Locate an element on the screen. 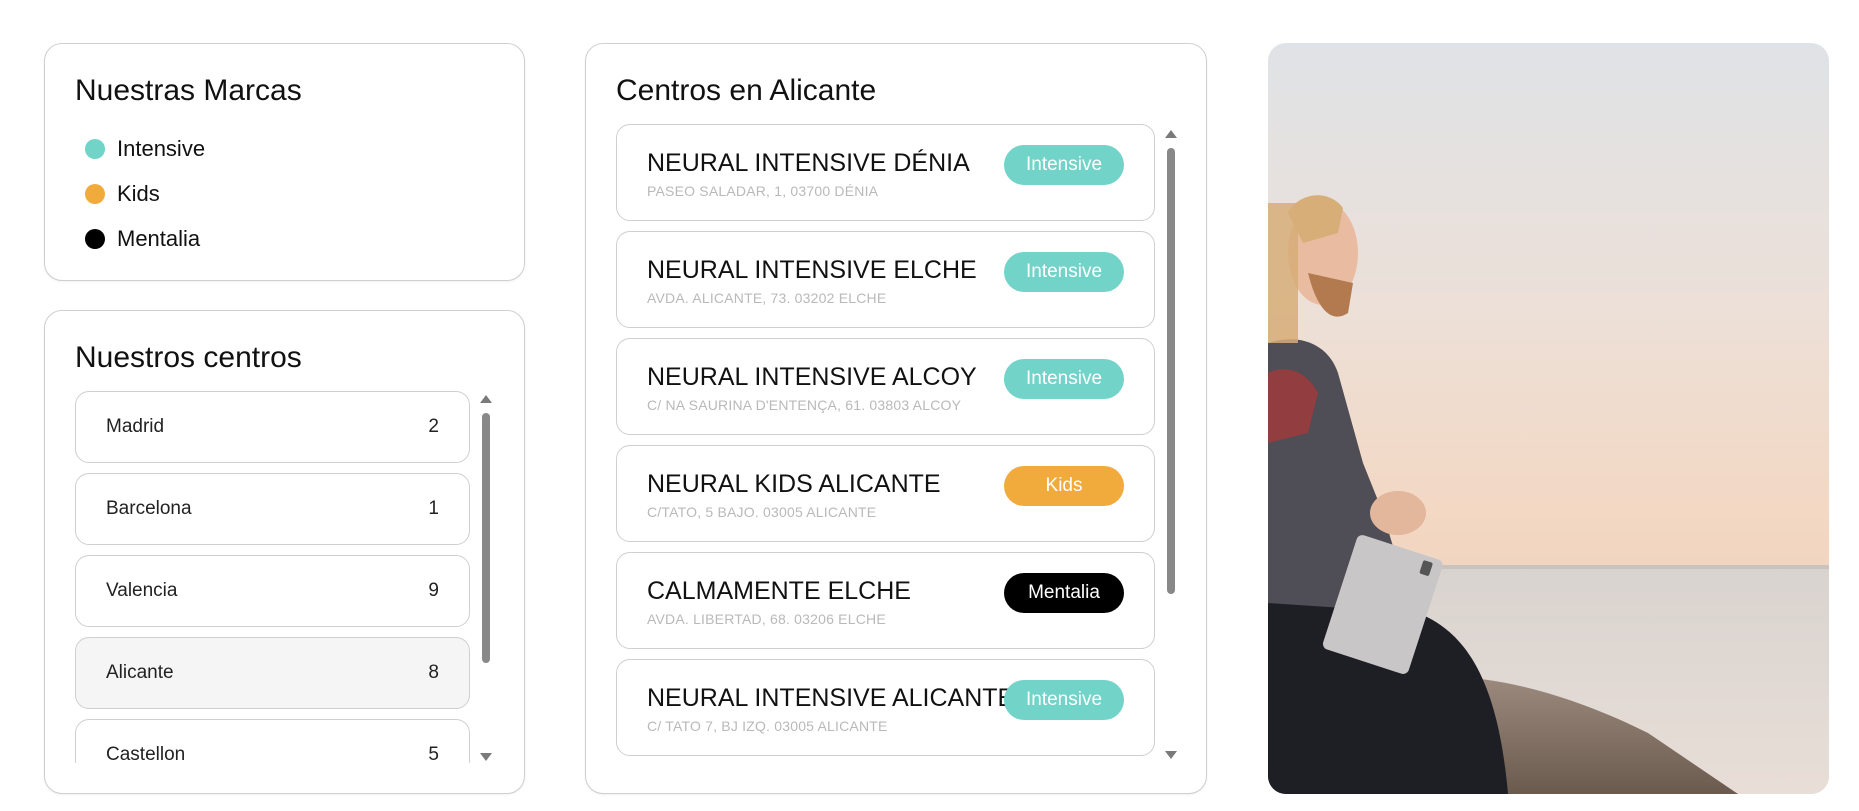  centros-title: Nuestros centros is located at coordinates (188, 357).